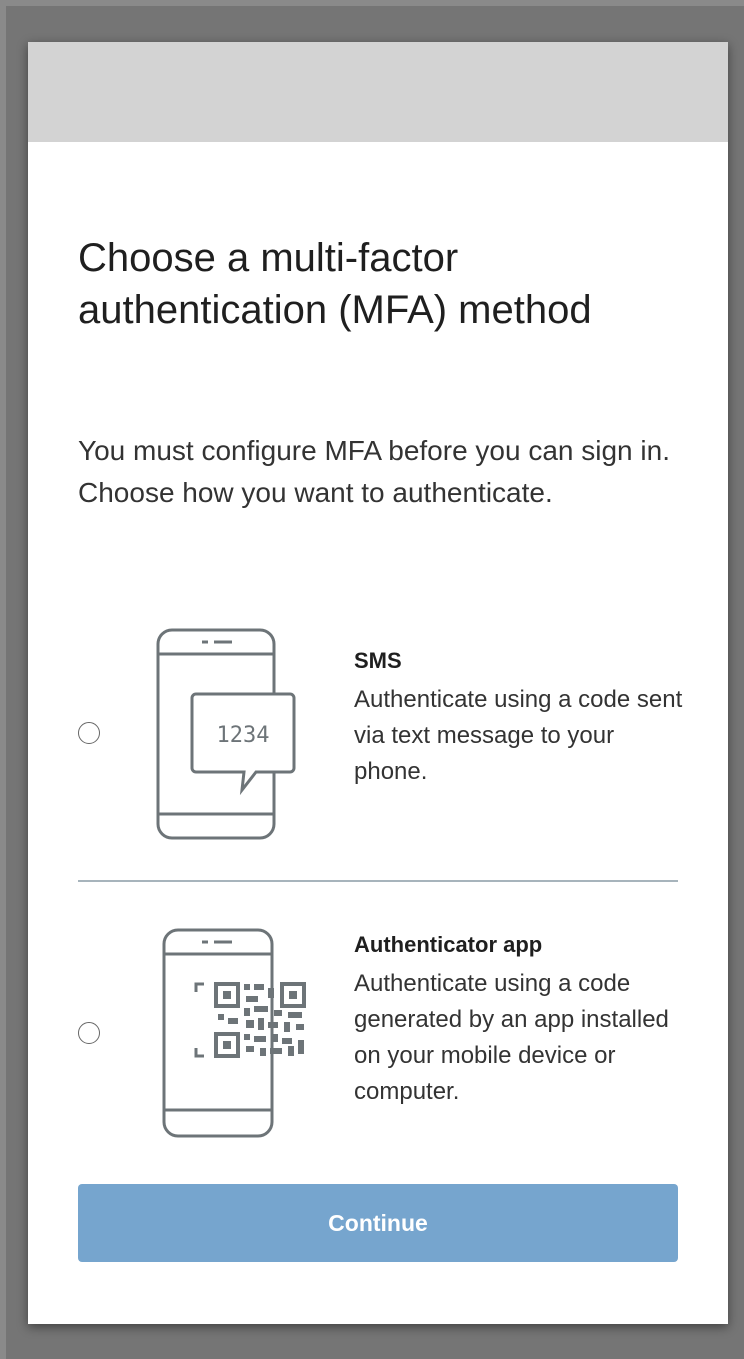 The width and height of the screenshot is (744, 1359). Describe the element at coordinates (378, 92) in the screenshot. I see `card-header-bar` at that location.